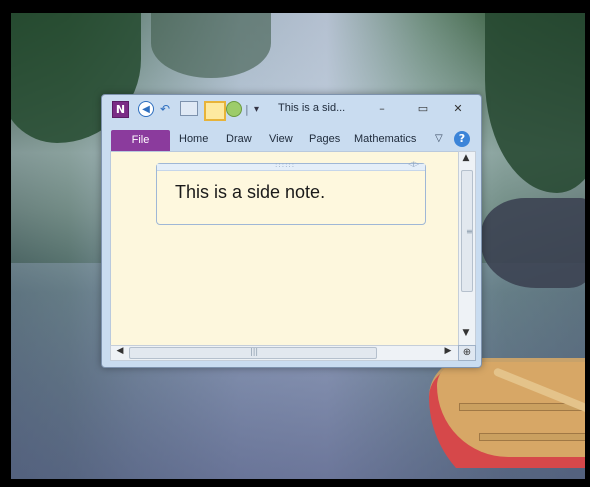  What do you see at coordinates (469, 231) in the screenshot?
I see `scroll-grip-icon: ≡` at bounding box center [469, 231].